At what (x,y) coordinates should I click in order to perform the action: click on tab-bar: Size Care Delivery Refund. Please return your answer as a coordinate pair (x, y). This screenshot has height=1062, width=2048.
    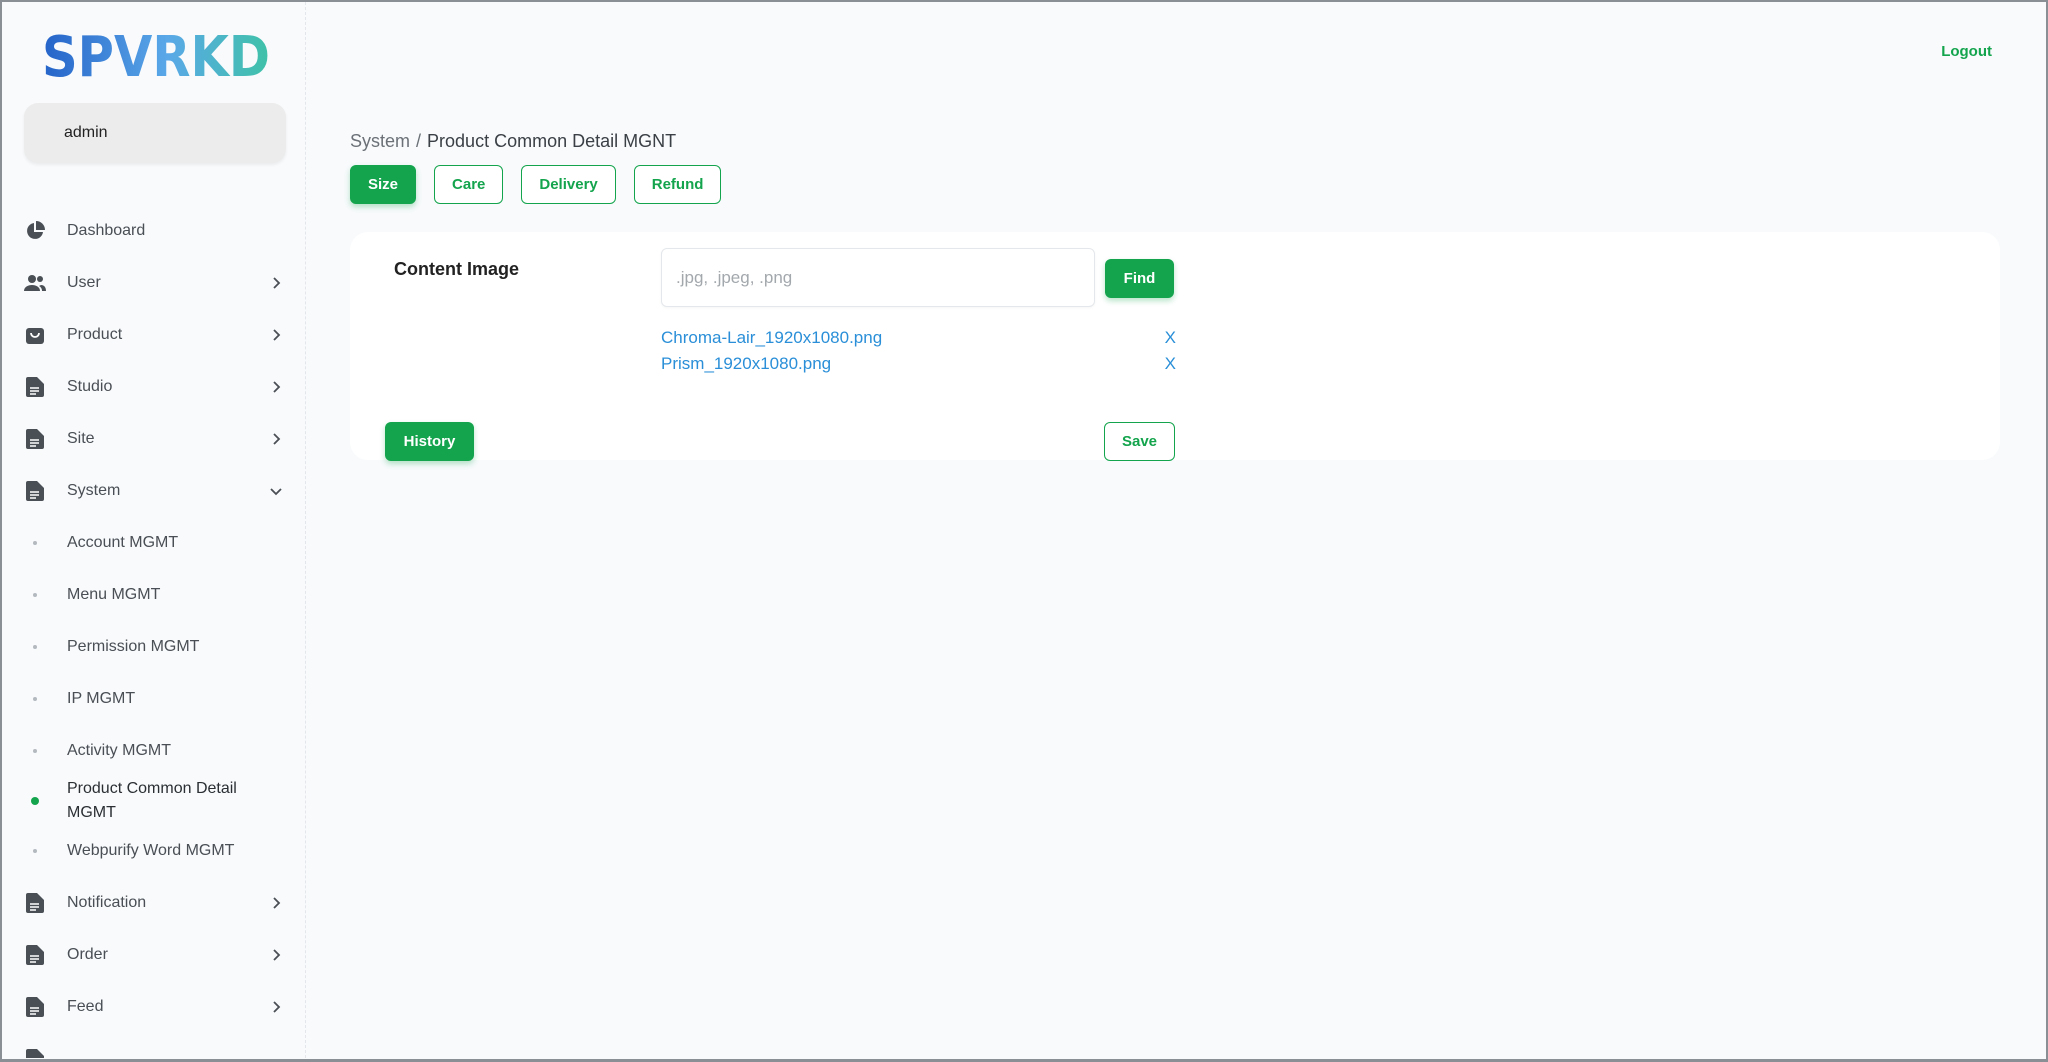
    Looking at the image, I should click on (536, 184).